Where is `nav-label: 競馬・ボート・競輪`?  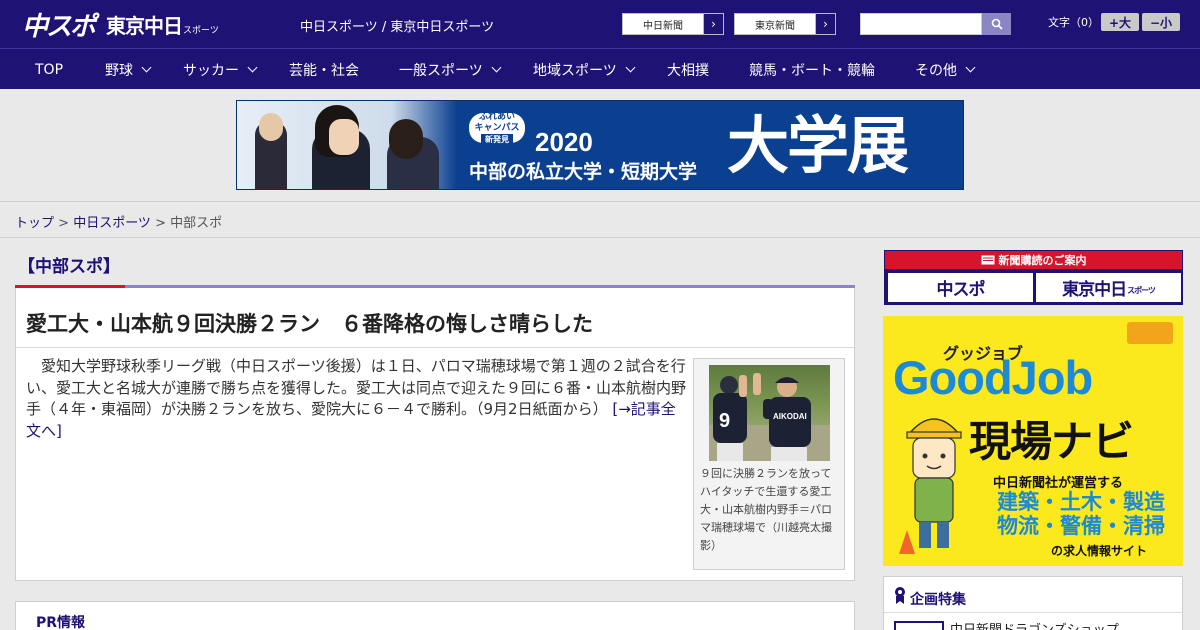 nav-label: 競馬・ボート・競輪 is located at coordinates (812, 70).